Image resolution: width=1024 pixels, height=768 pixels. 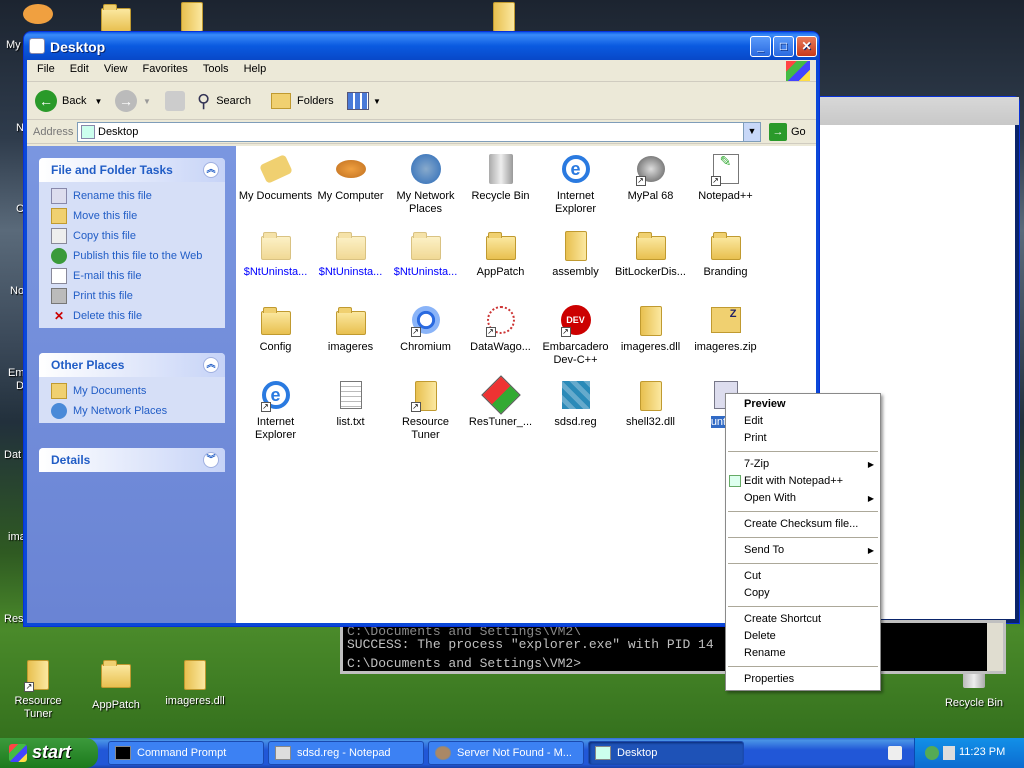 I want to click on maximize-button: □, so click(x=783, y=46).